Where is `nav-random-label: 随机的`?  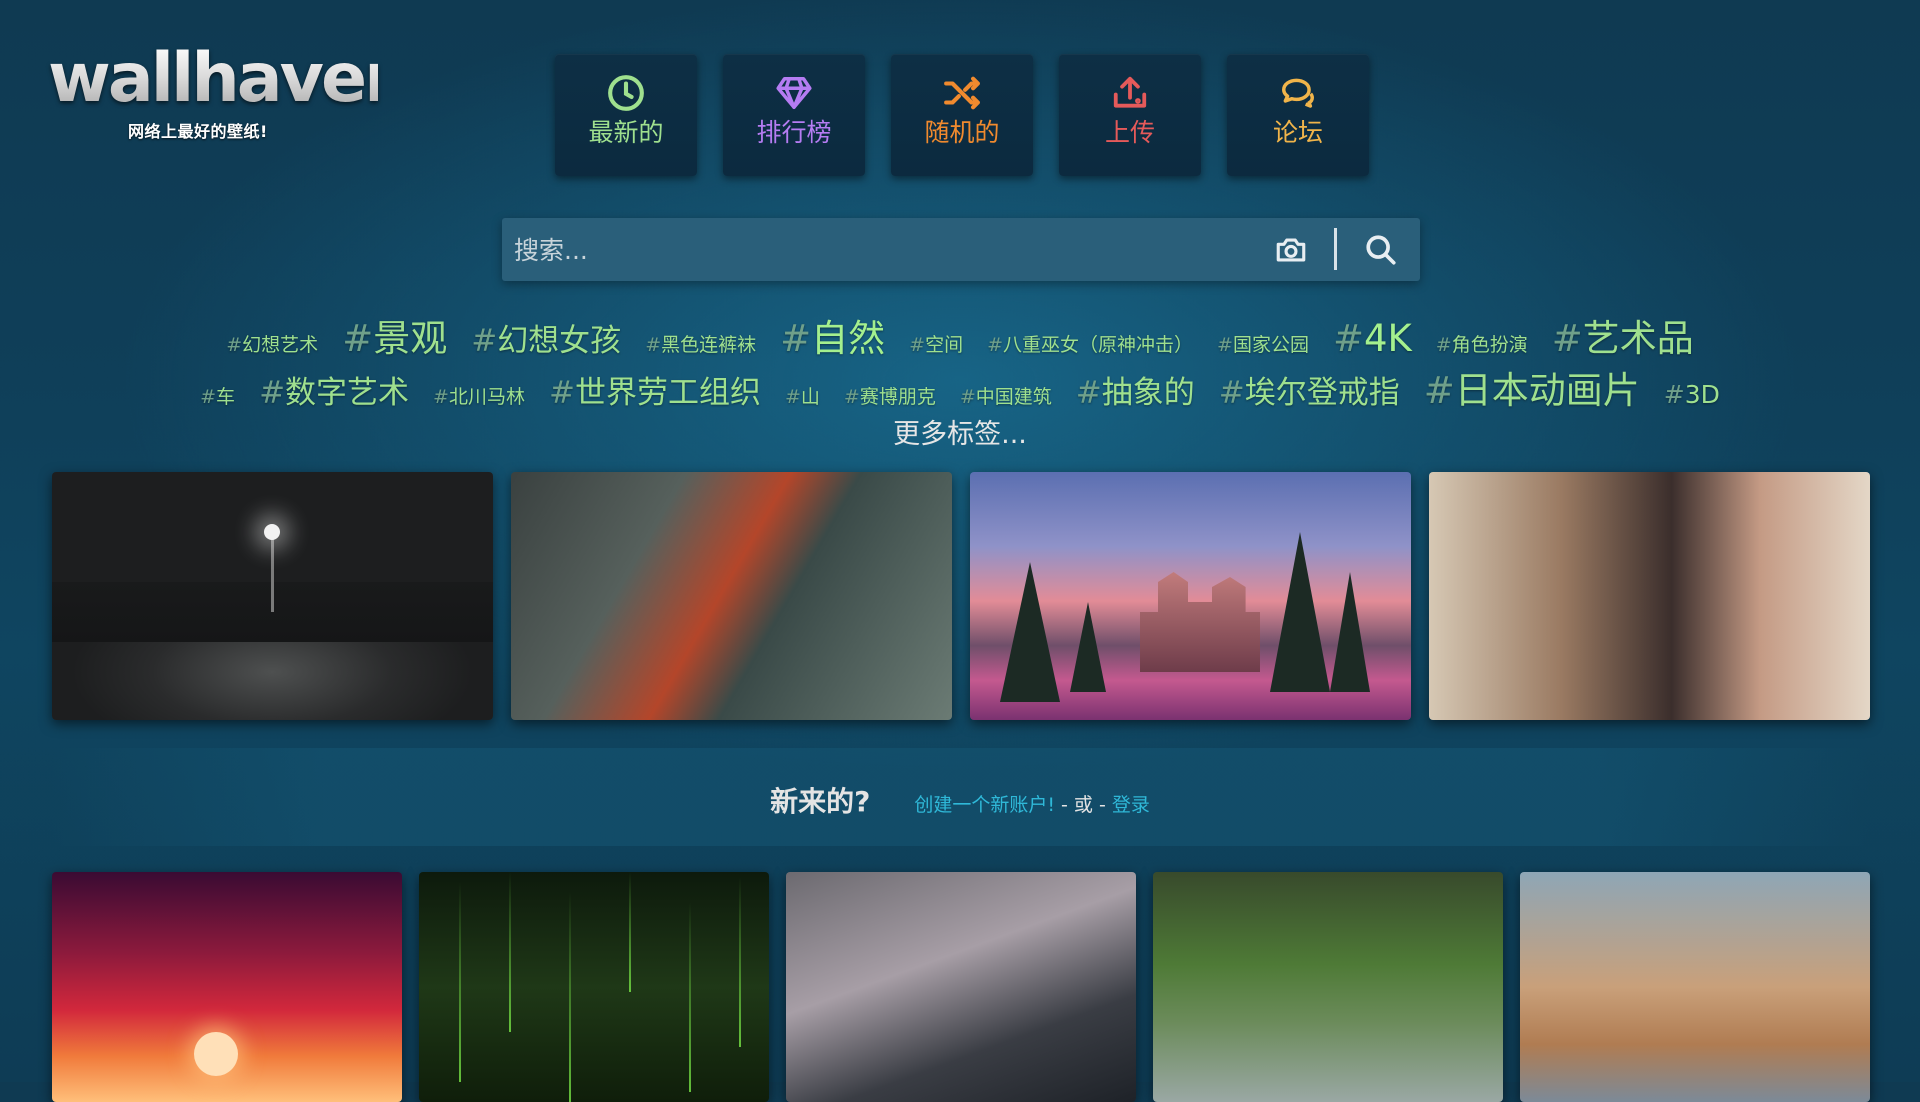
nav-random-label: 随机的 is located at coordinates (962, 132).